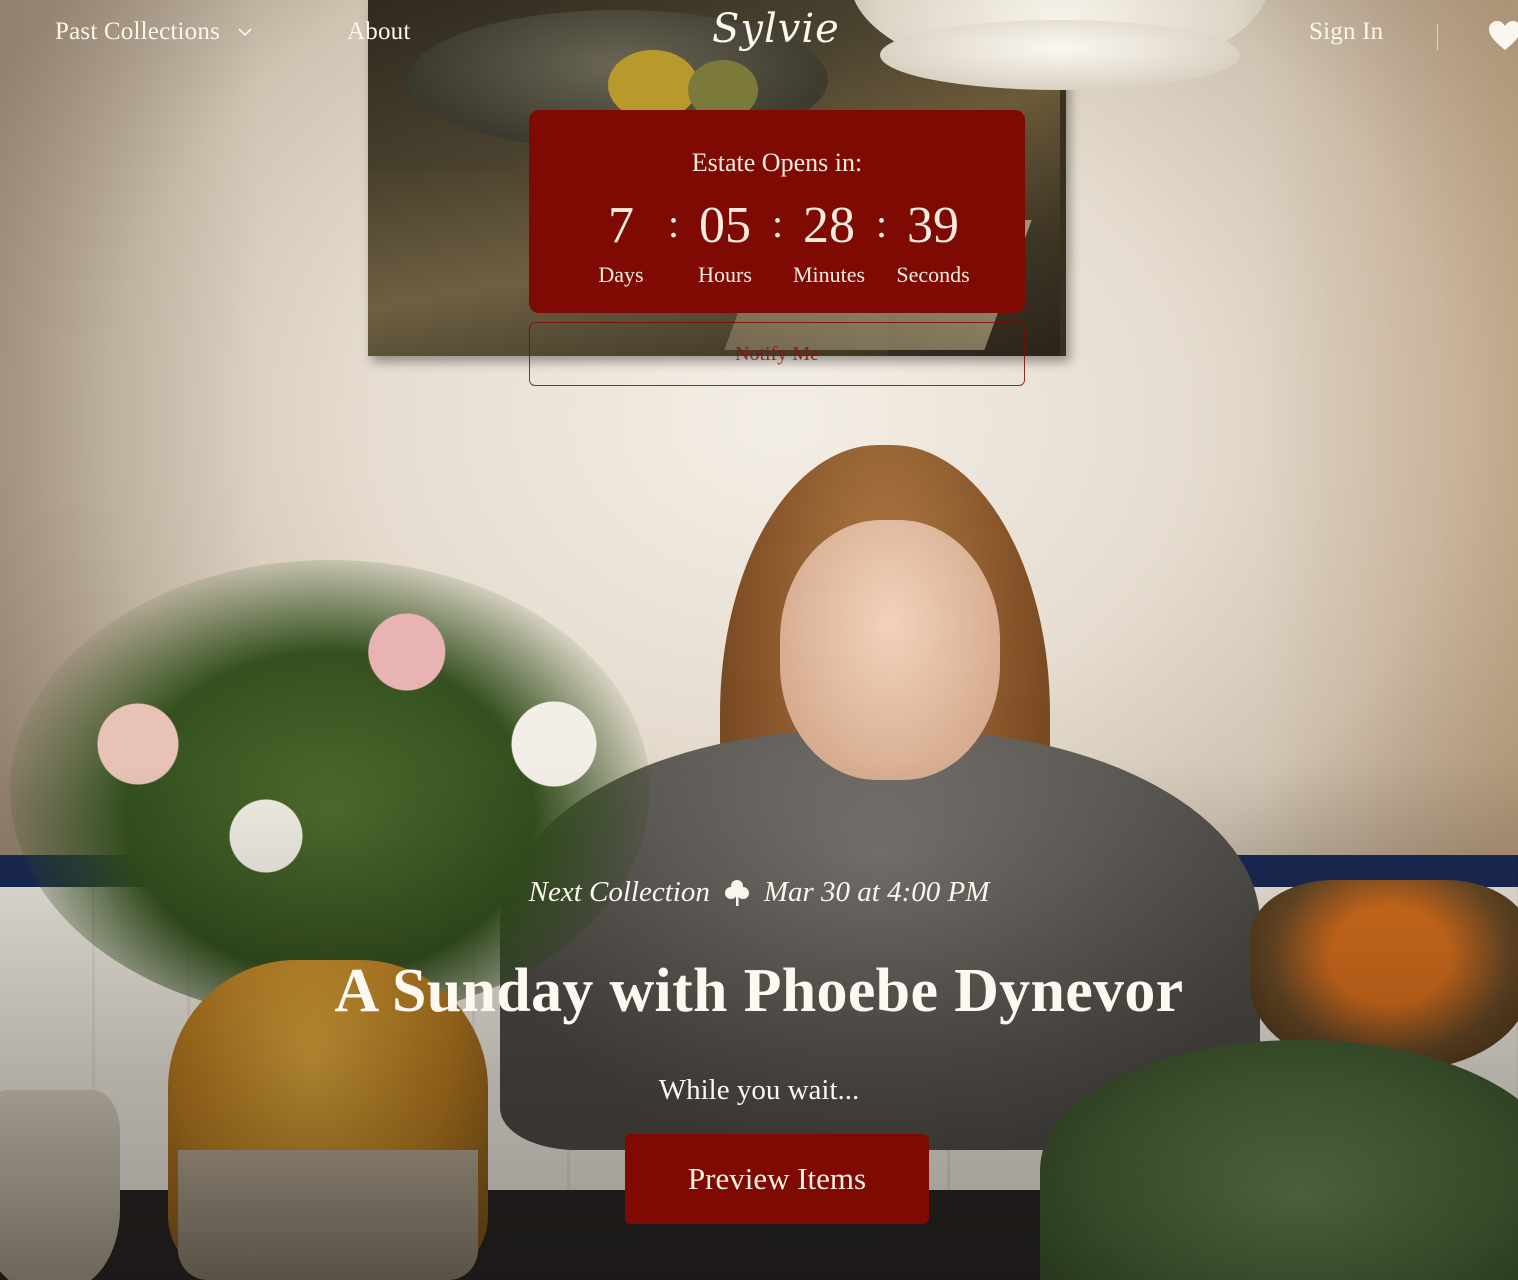 The image size is (1518, 1280). What do you see at coordinates (1346, 32) in the screenshot?
I see `sign-in-link: Sign In` at bounding box center [1346, 32].